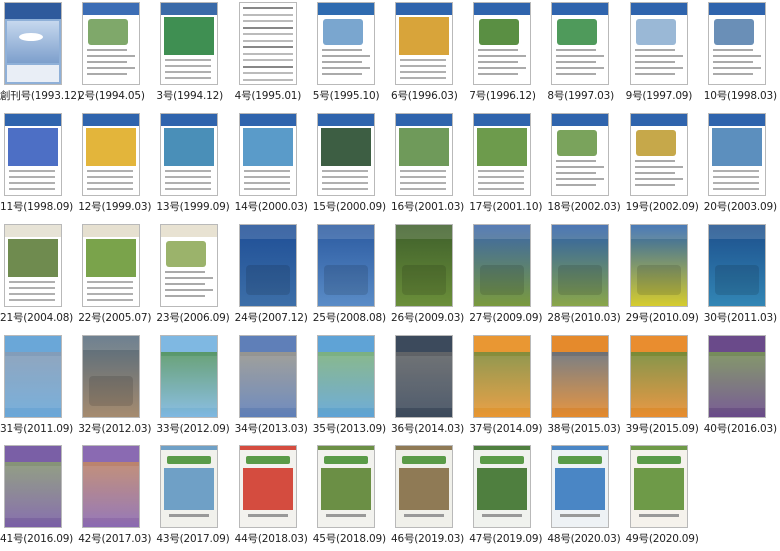 This screenshot has height=551, width=780. What do you see at coordinates (117, 206) in the screenshot?
I see `issue-caption: 12号(1999.03)` at bounding box center [117, 206].